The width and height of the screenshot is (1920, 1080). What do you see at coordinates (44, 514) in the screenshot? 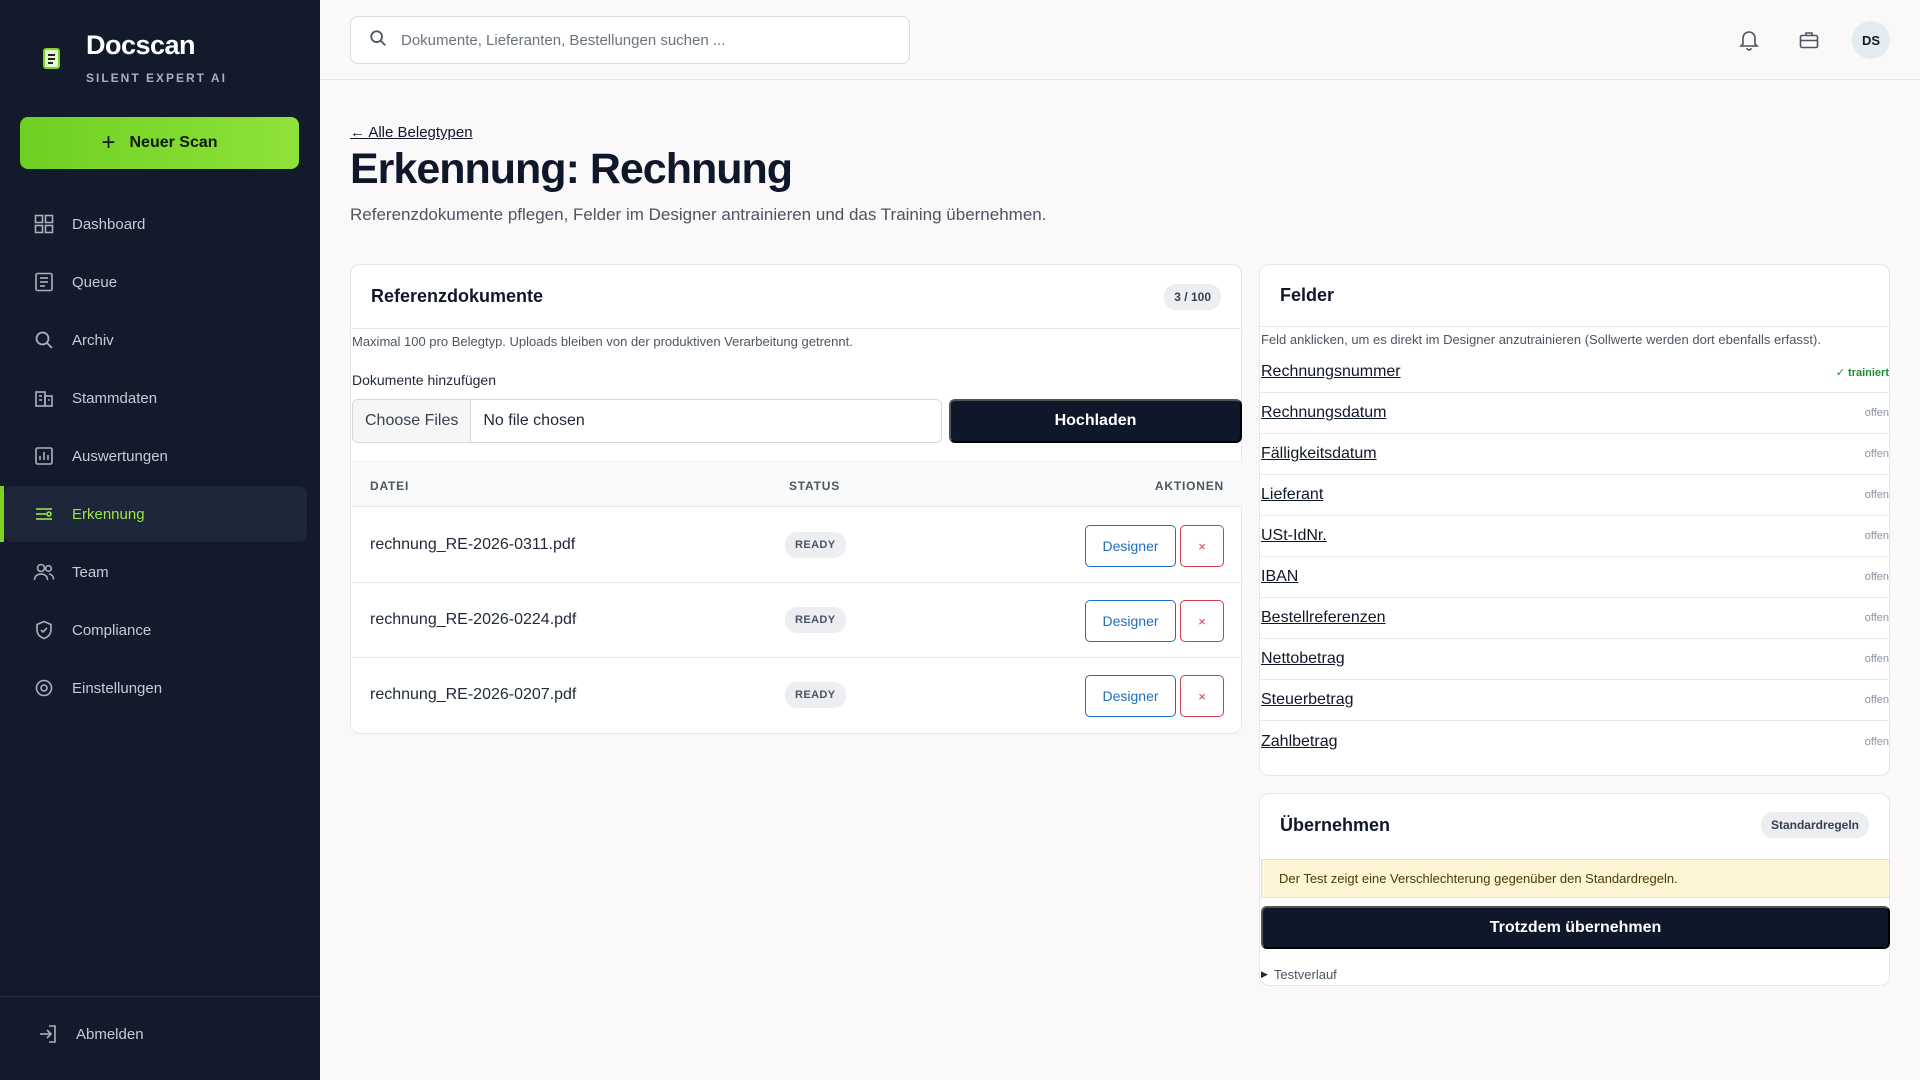
I see `sliders-icon` at bounding box center [44, 514].